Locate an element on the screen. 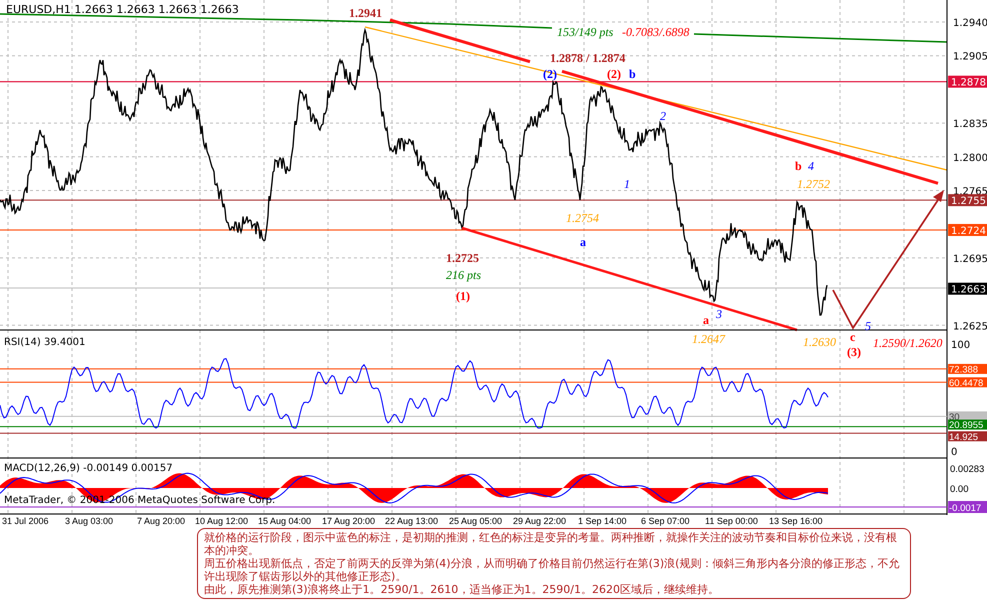 The width and height of the screenshot is (987, 610). time-label: 3 Aug 03:00 is located at coordinates (89, 521).